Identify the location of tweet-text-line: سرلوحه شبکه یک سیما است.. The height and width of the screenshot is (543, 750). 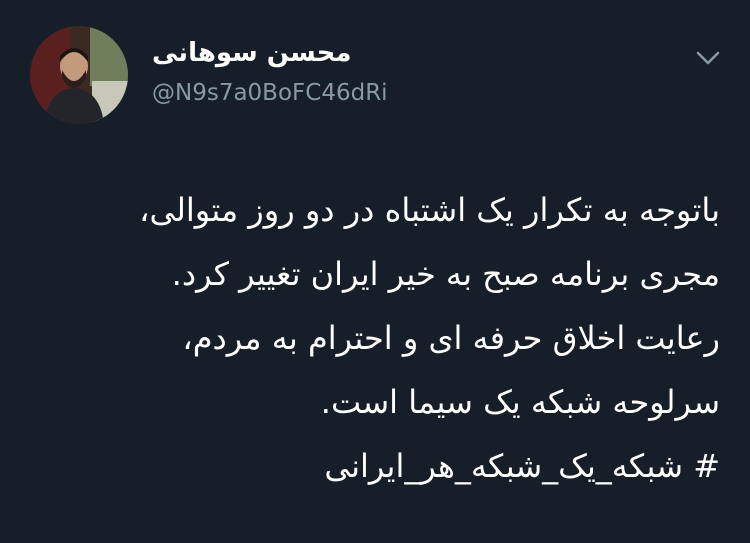
(520, 402).